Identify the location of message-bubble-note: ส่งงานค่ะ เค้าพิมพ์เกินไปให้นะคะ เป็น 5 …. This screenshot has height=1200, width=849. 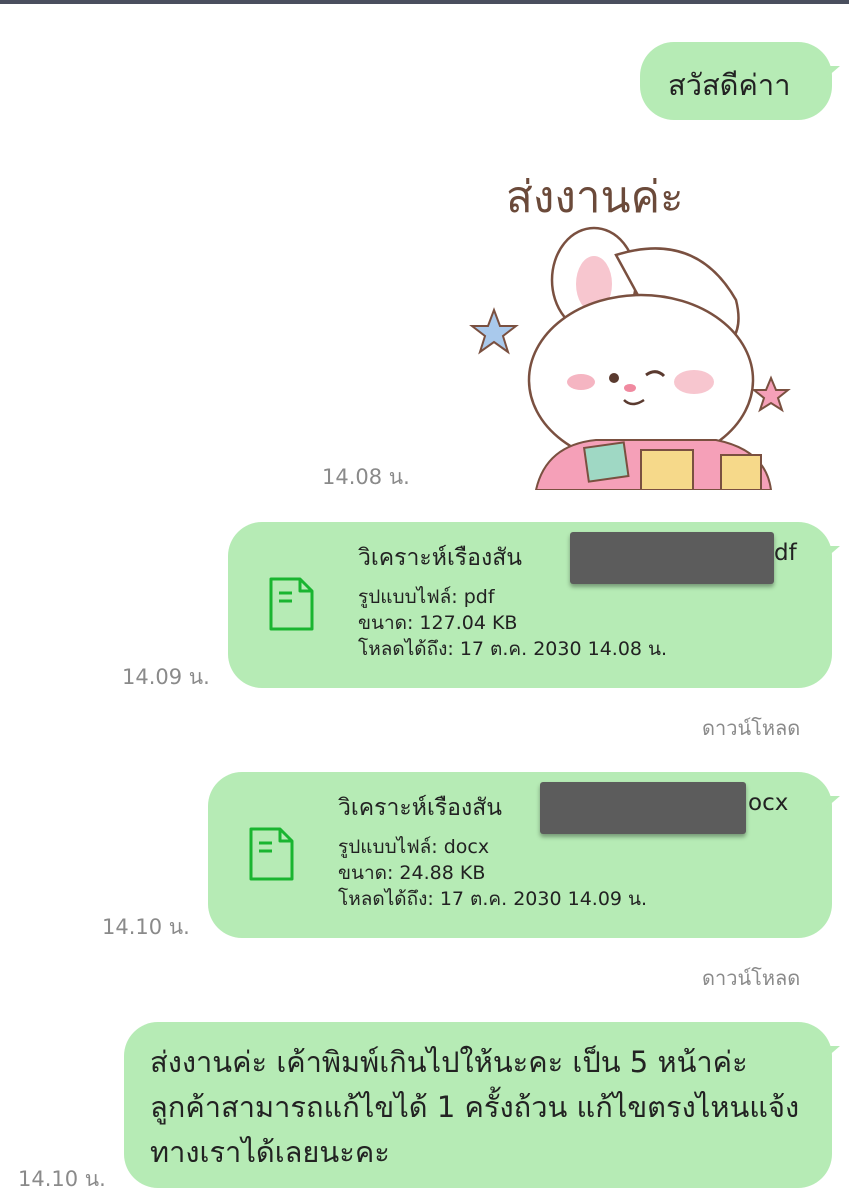
(478, 1105).